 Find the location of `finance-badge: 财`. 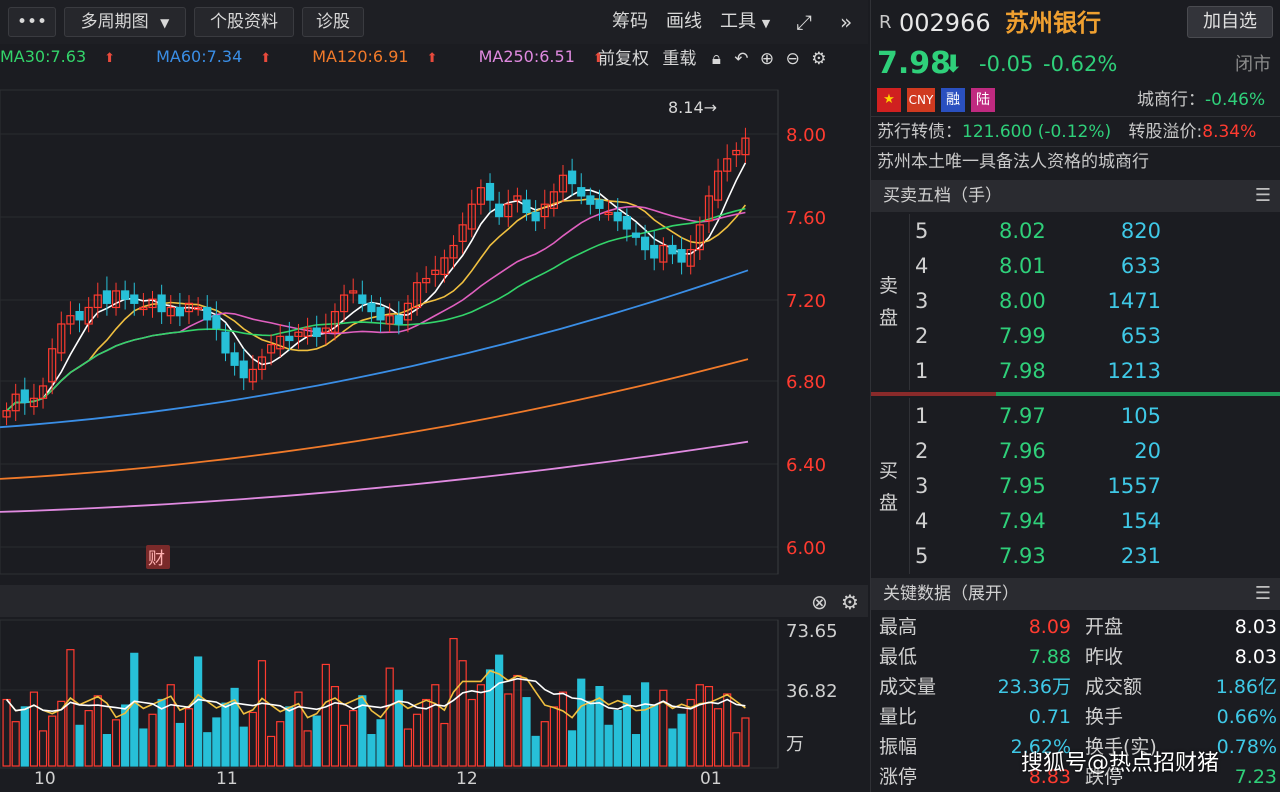

finance-badge: 财 is located at coordinates (156, 559).